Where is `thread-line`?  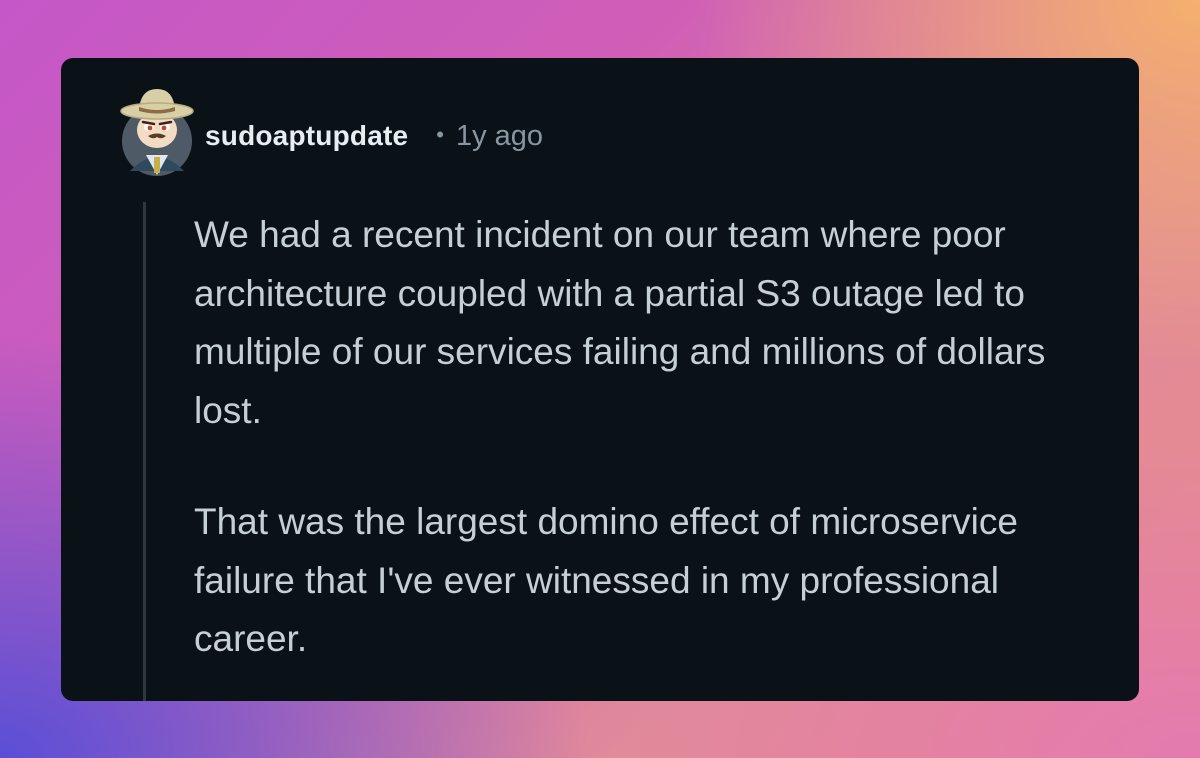 thread-line is located at coordinates (144, 451).